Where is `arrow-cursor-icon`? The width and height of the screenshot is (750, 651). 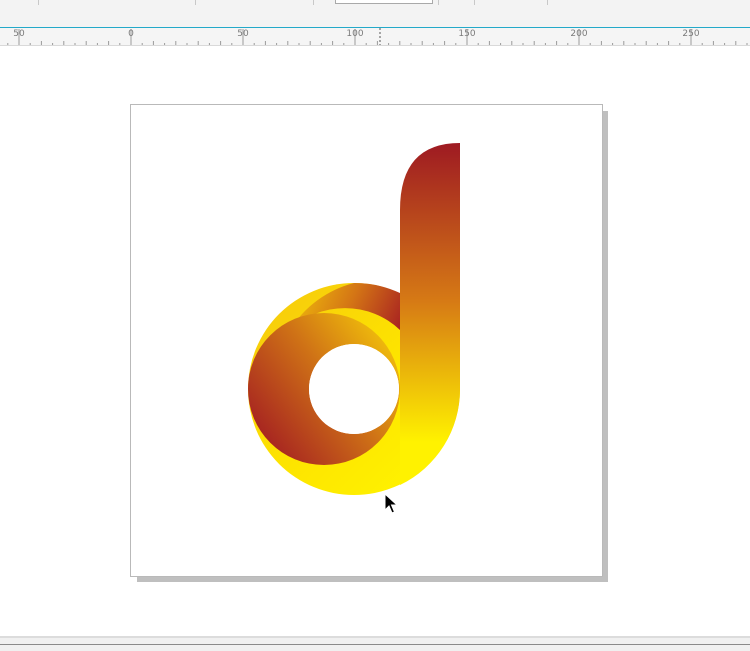 arrow-cursor-icon is located at coordinates (391, 503).